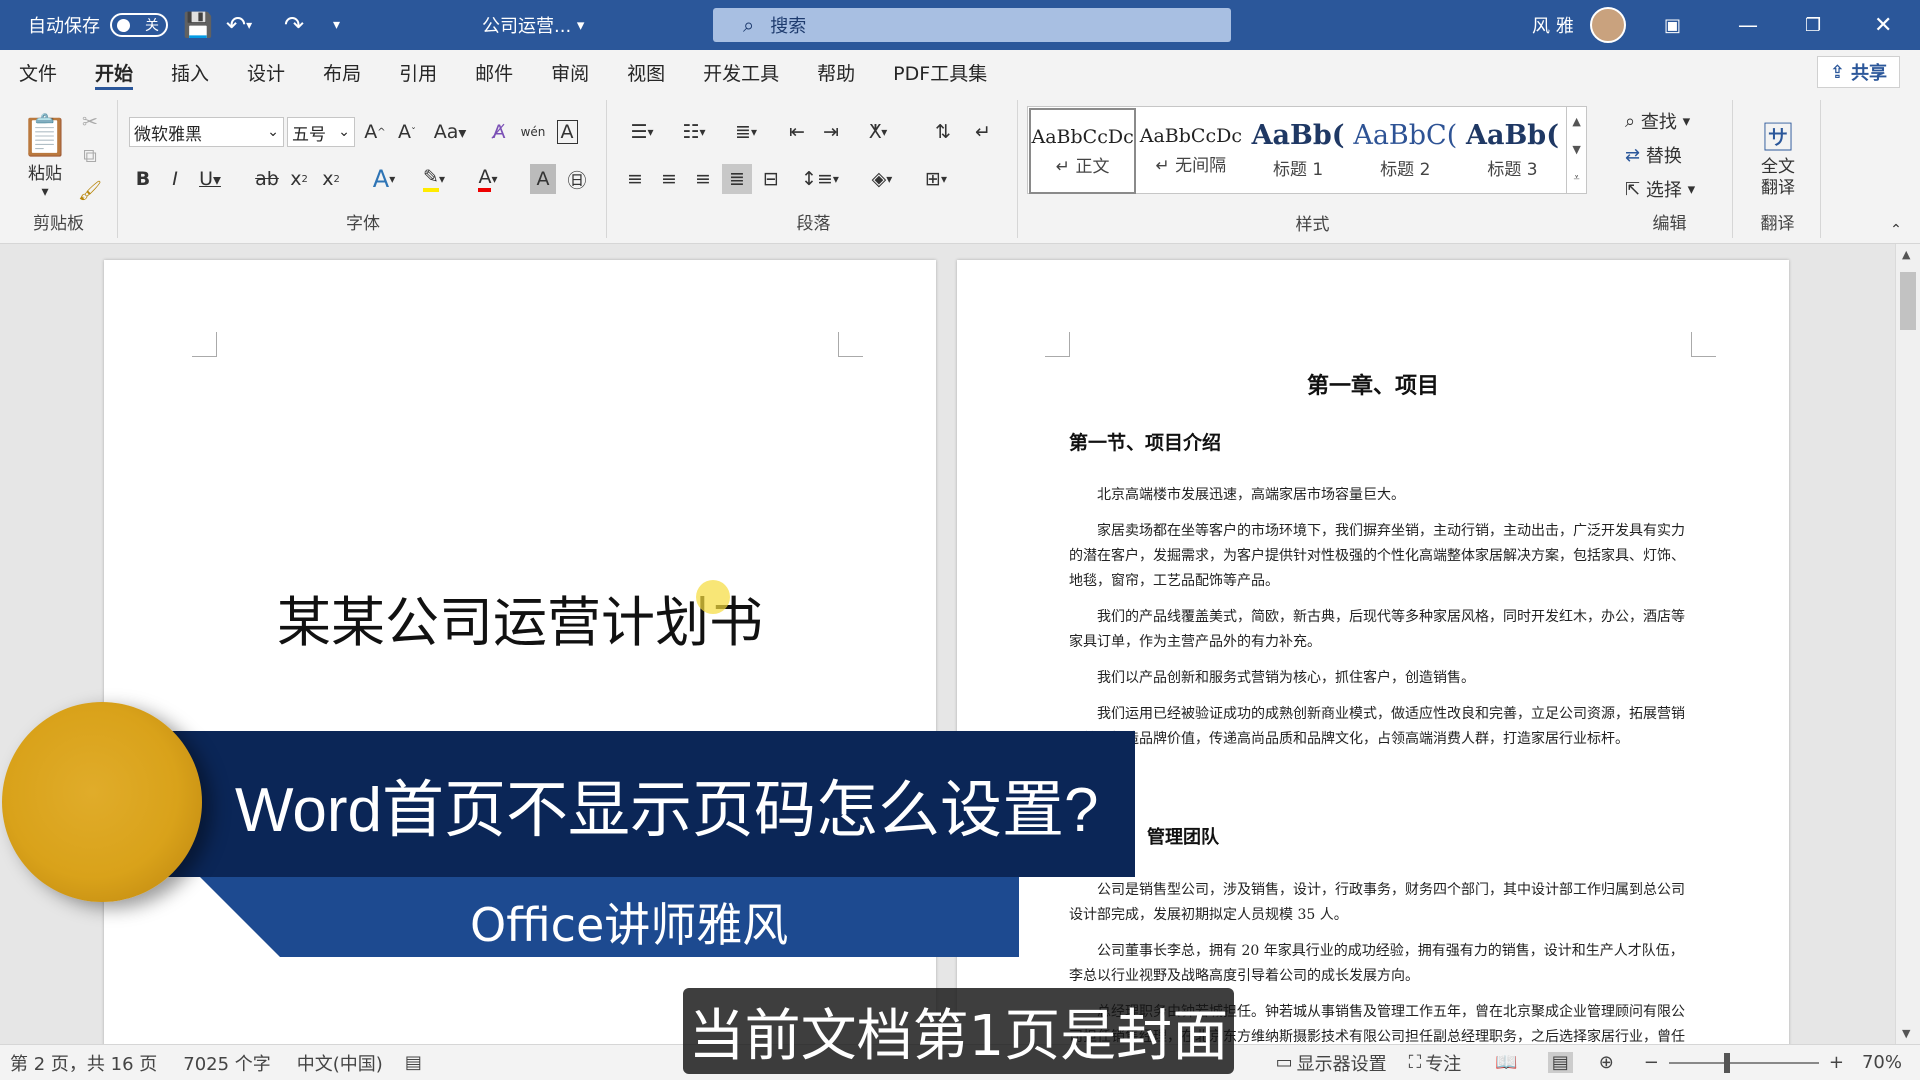 The image size is (1920, 1080). What do you see at coordinates (1908, 301) in the screenshot?
I see `scroll-thumb` at bounding box center [1908, 301].